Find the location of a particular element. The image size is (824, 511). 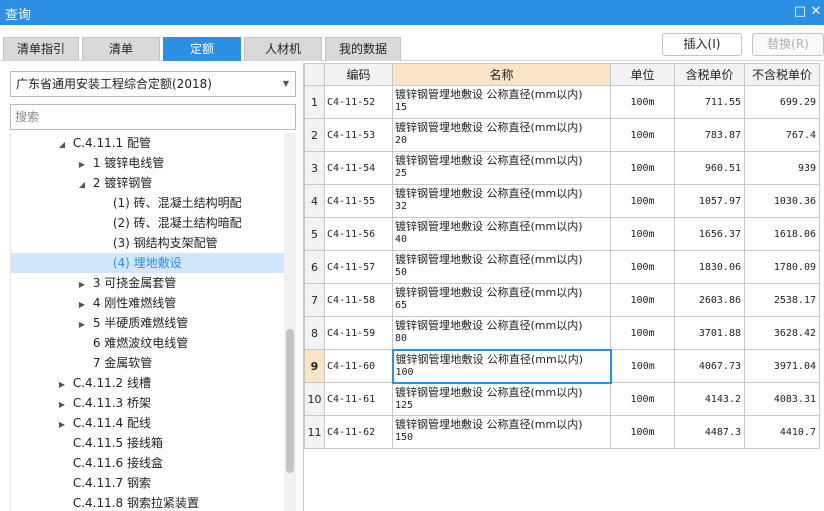

column-header-name: 名称 is located at coordinates (501, 74).